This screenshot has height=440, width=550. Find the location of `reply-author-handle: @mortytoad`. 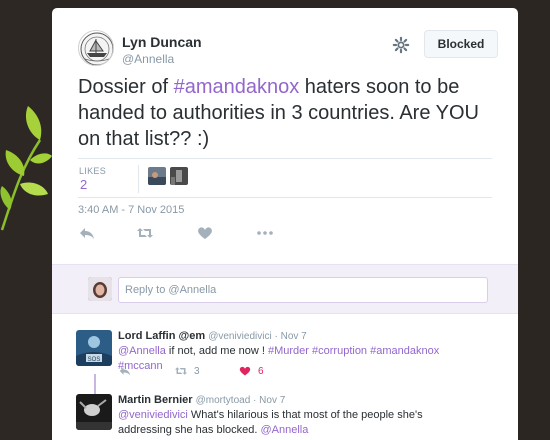

reply-author-handle: @mortytoad is located at coordinates (223, 400).